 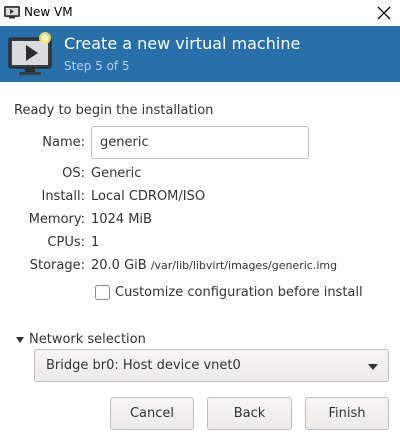 What do you see at coordinates (12, 12) in the screenshot?
I see `virt-manager-icon` at bounding box center [12, 12].